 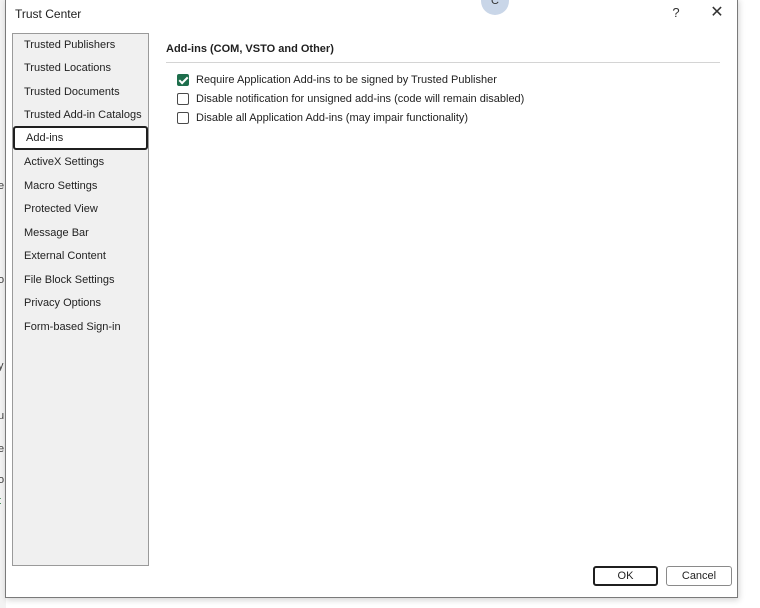 What do you see at coordinates (80, 209) in the screenshot?
I see `sidebar-item-protected-view: Protected View` at bounding box center [80, 209].